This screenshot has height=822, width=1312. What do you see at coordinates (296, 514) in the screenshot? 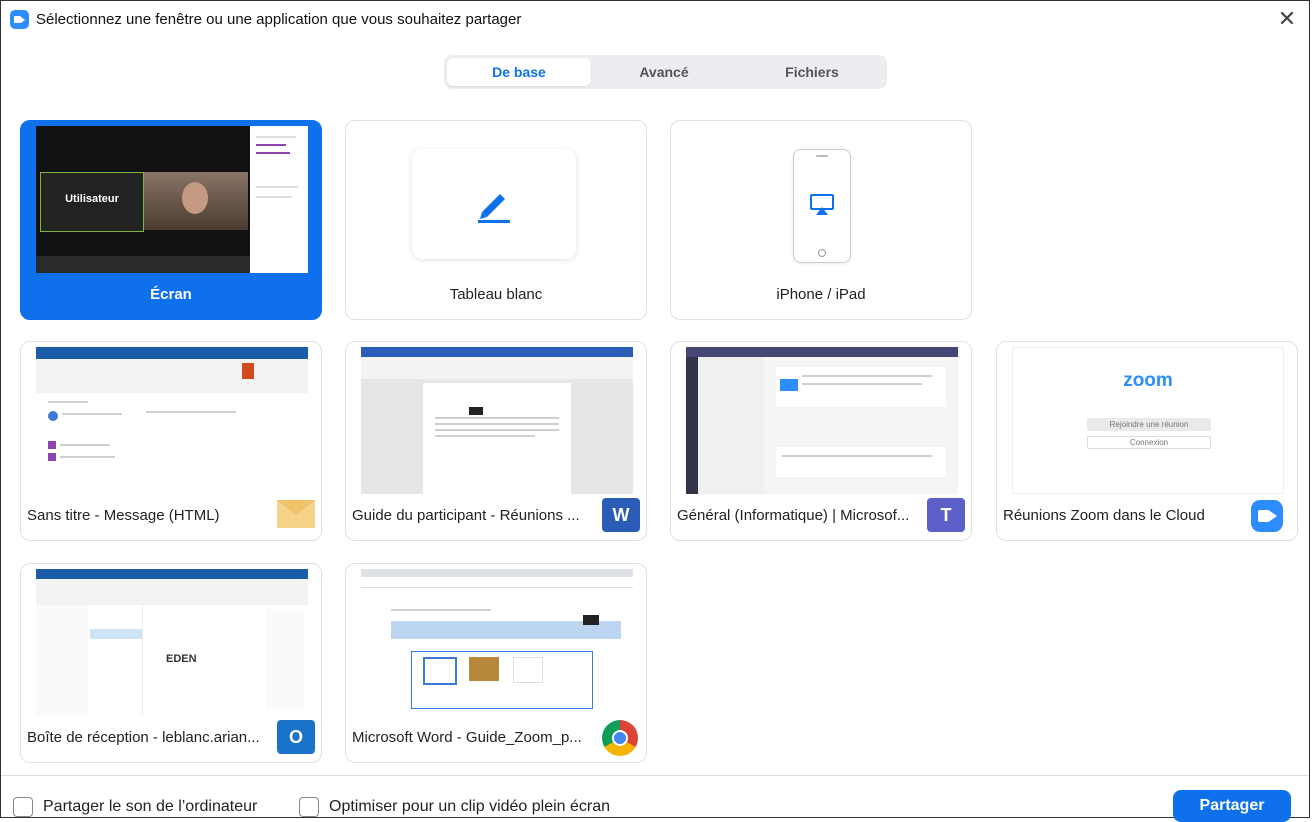
I see `mail-icon` at bounding box center [296, 514].